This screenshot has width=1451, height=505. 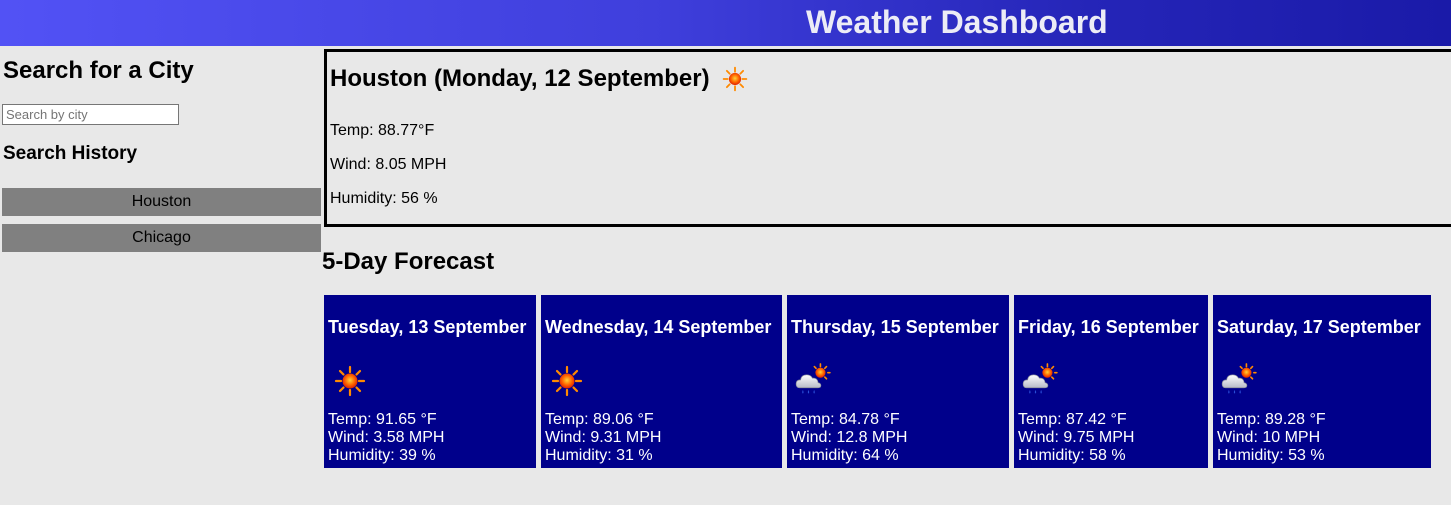 What do you see at coordinates (658, 327) in the screenshot?
I see `forecast-date: Wednesday, 14 September` at bounding box center [658, 327].